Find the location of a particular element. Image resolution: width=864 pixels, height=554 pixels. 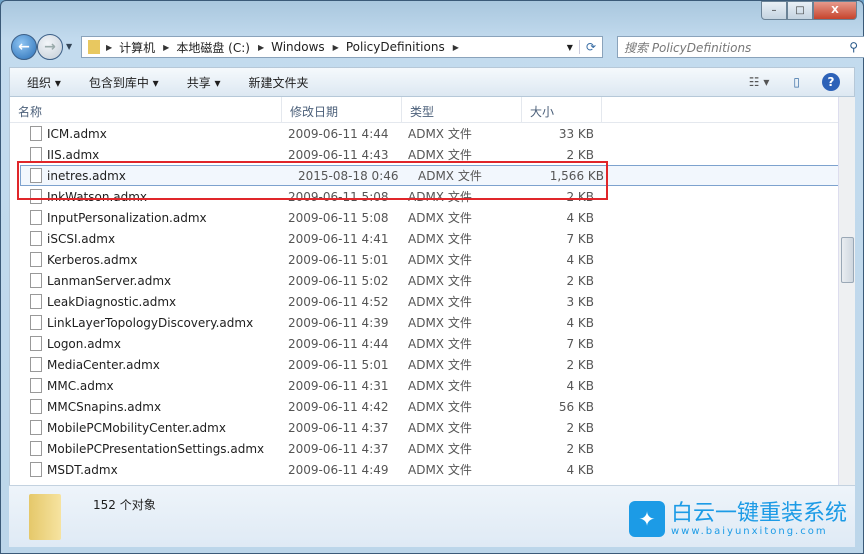

watermark-url: www.baiyunxitong.com is located at coordinates (749, 531).